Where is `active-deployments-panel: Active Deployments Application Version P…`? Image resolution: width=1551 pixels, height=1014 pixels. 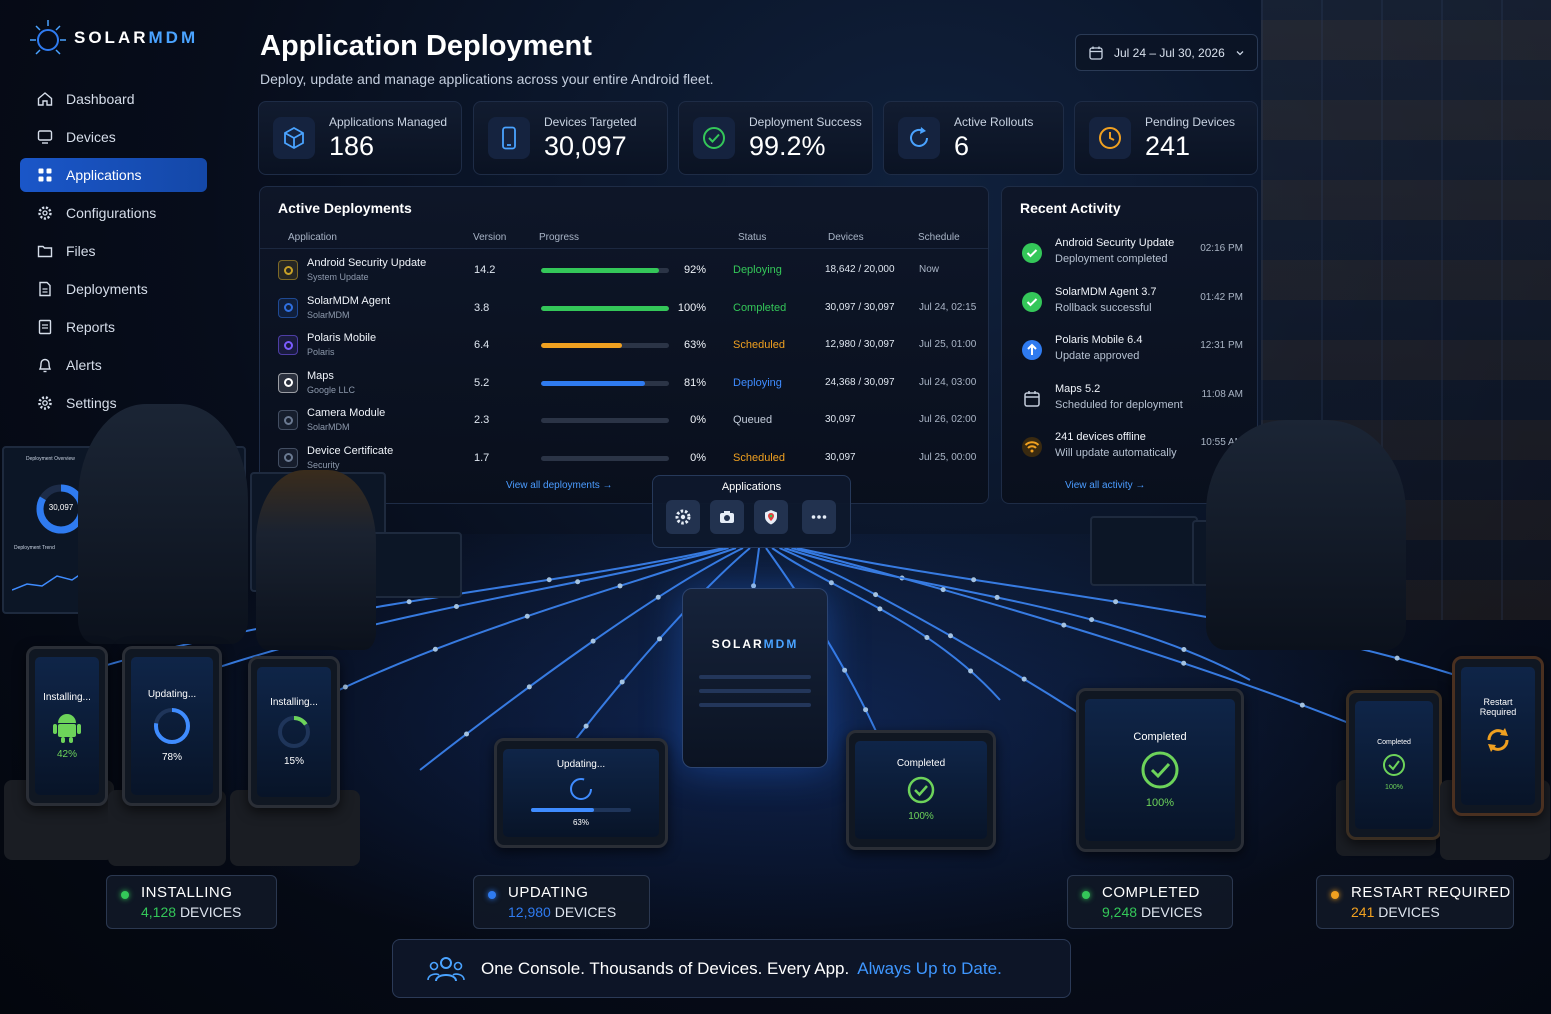 active-deployments-panel: Active Deployments Application Version P… is located at coordinates (624, 345).